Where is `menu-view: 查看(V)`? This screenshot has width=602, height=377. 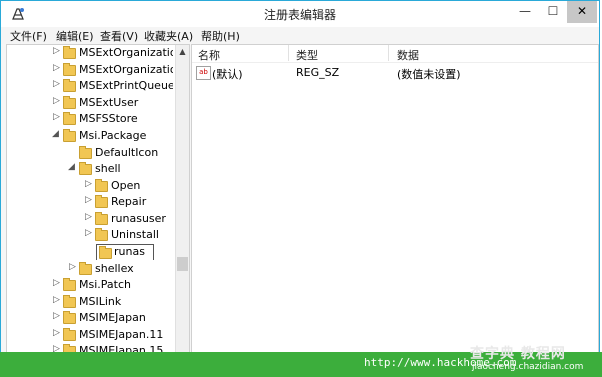
menu-view: 查看(V) is located at coordinates (119, 36).